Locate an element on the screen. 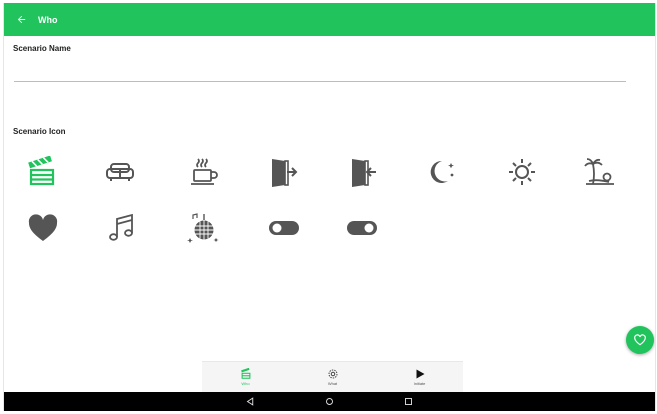 This screenshot has width=657, height=414. heart-outline-icon is located at coordinates (640, 340).